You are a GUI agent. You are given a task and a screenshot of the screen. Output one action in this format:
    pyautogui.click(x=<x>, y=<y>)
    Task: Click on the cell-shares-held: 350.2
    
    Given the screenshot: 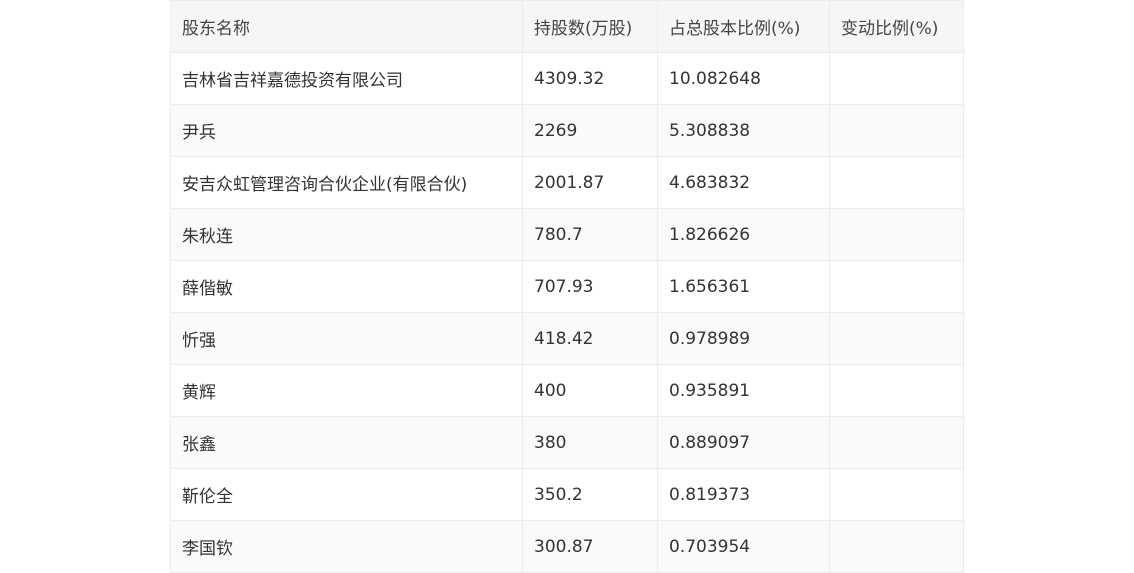 What is the action you would take?
    pyautogui.click(x=590, y=494)
    